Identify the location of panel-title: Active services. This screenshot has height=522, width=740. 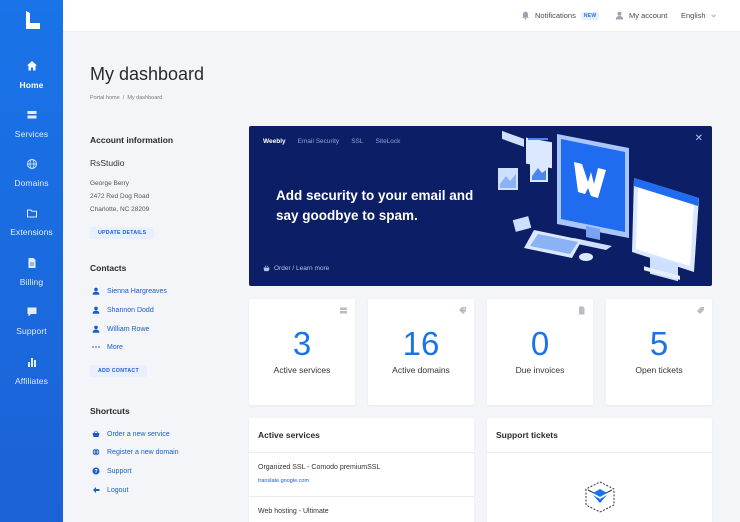
(289, 435).